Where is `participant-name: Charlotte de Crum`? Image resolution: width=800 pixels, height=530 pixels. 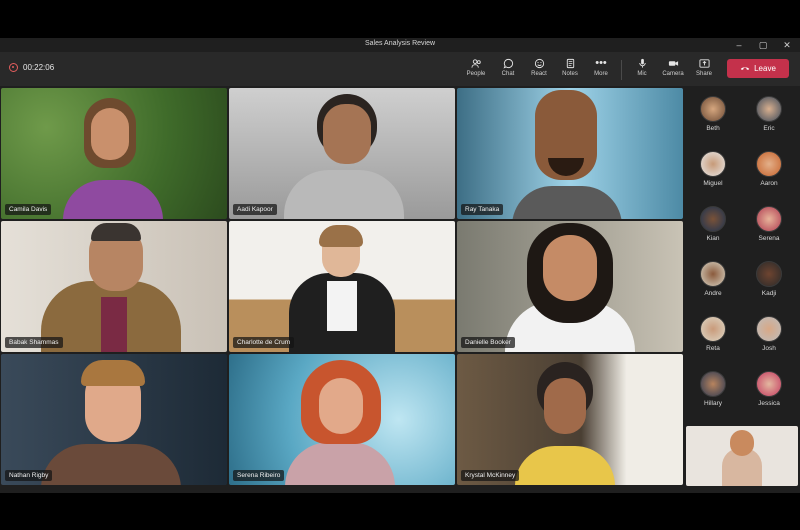 participant-name: Charlotte de Crum is located at coordinates (264, 342).